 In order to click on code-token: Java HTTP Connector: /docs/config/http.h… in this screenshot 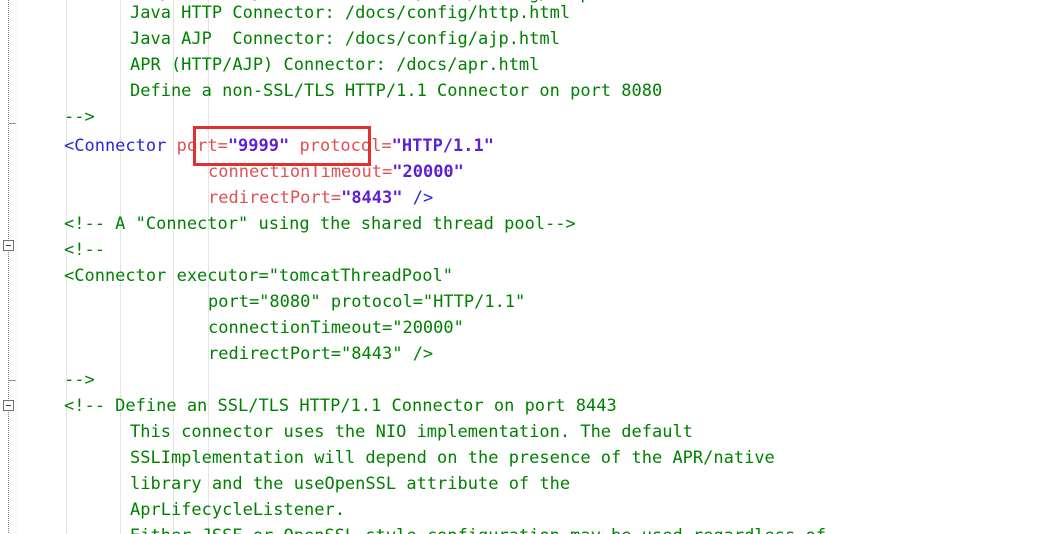, I will do `click(350, 13)`.